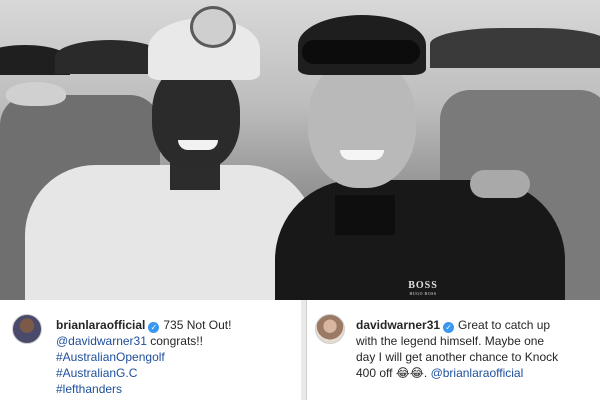 The height and width of the screenshot is (400, 600). Describe the element at coordinates (477, 373) in the screenshot. I see `mention-link: @brianlaraofficial` at that location.